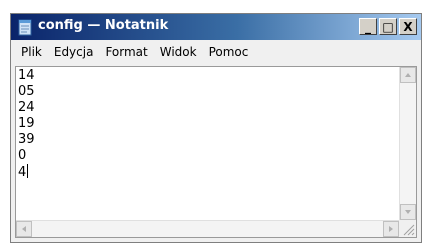 Image resolution: width=430 pixels, height=247 pixels. I want to click on resize-grip-icon, so click(409, 230).